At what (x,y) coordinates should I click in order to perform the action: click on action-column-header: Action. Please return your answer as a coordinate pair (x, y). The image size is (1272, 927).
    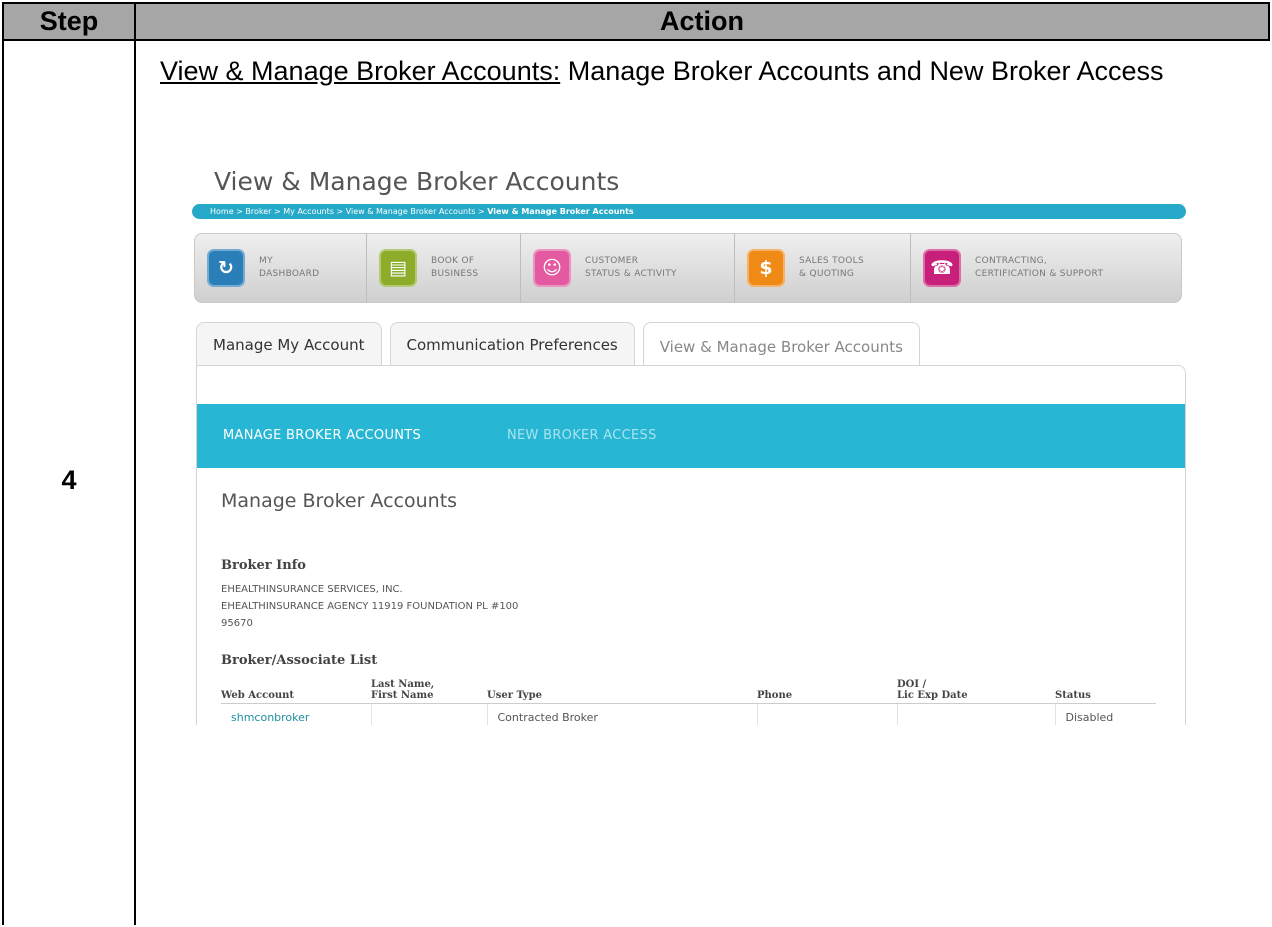
    Looking at the image, I should click on (702, 21).